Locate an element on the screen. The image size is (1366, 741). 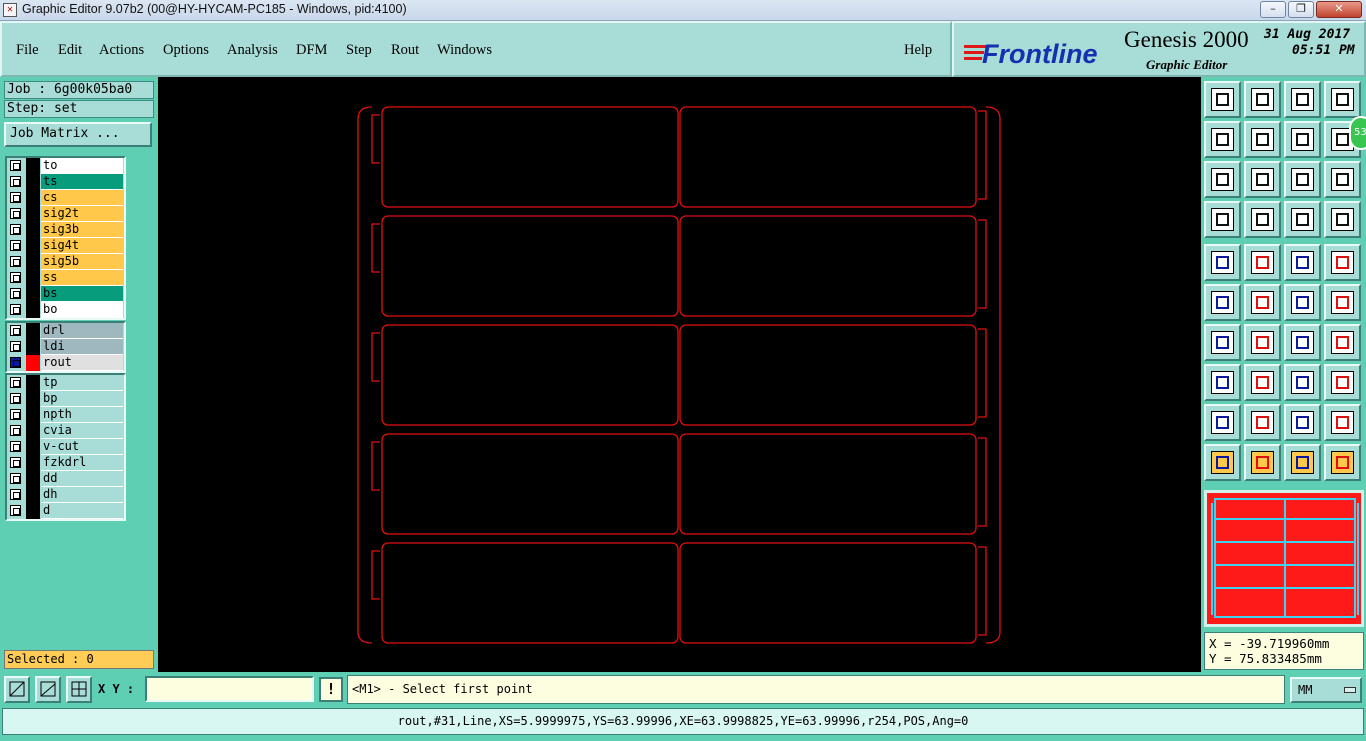
layer-name: sig4t is located at coordinates (82, 246).